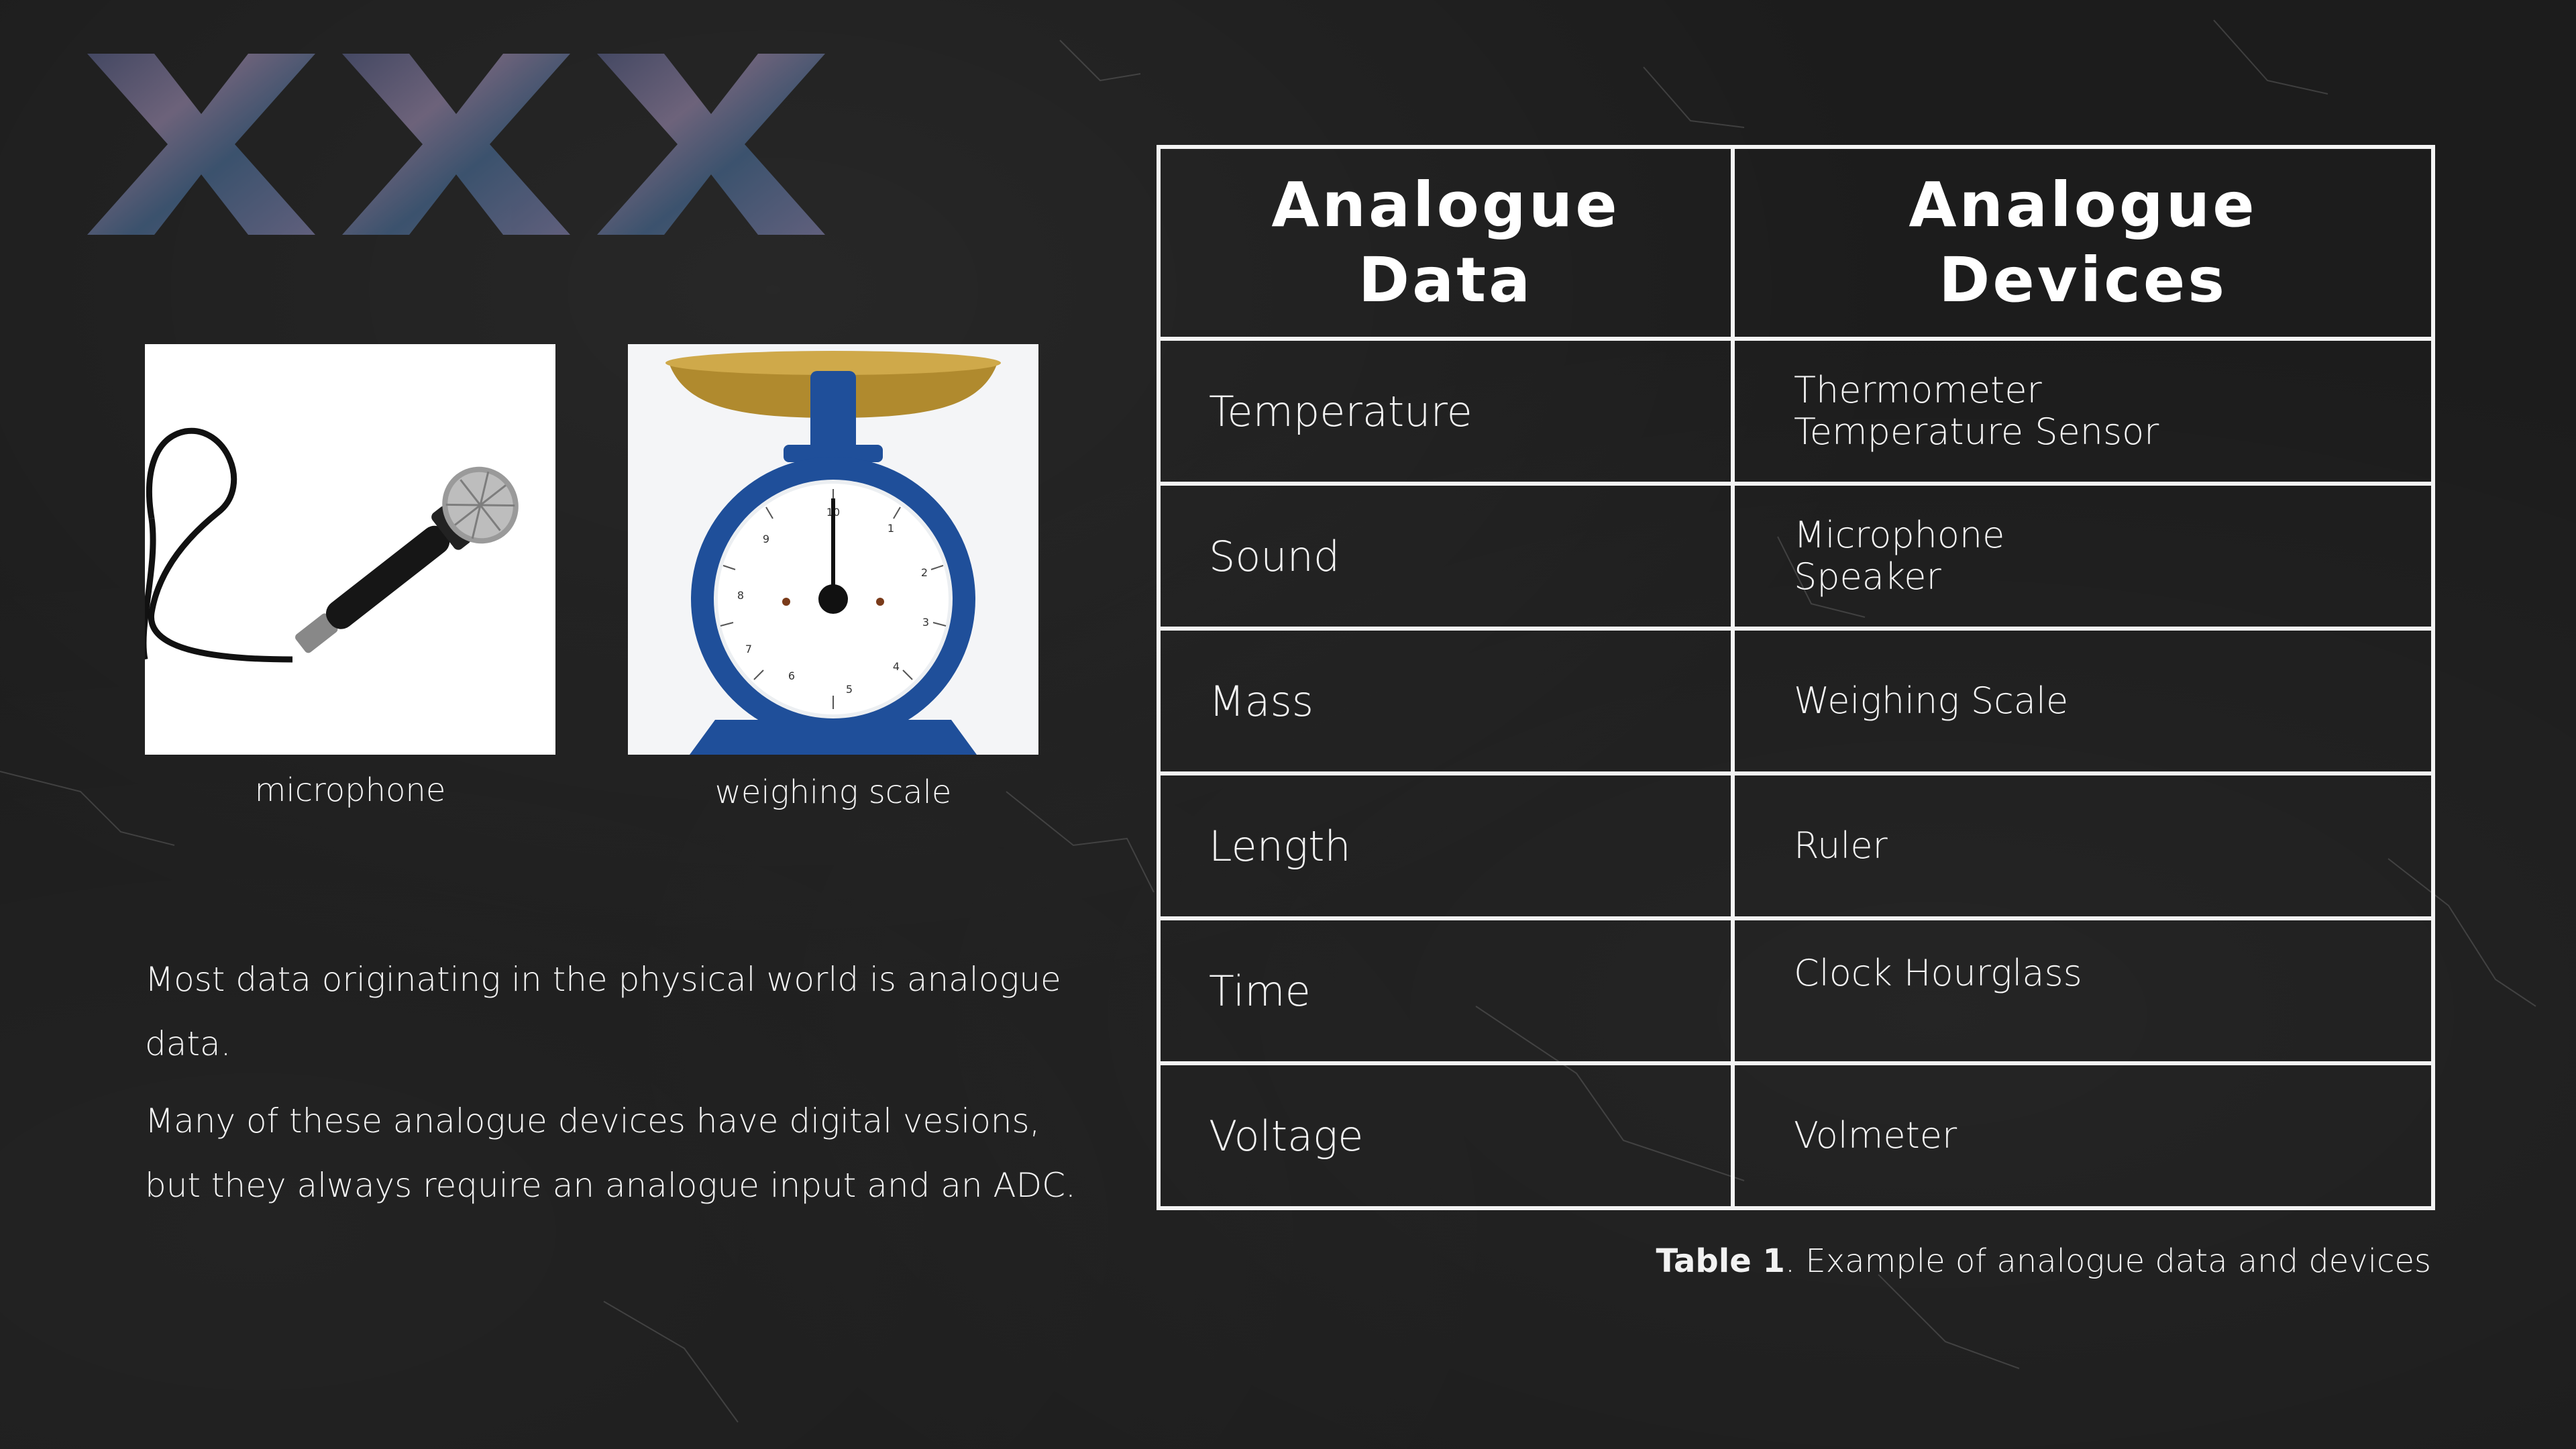 This screenshot has height=1449, width=2576. I want to click on device-line: Microphone, so click(1899, 535).